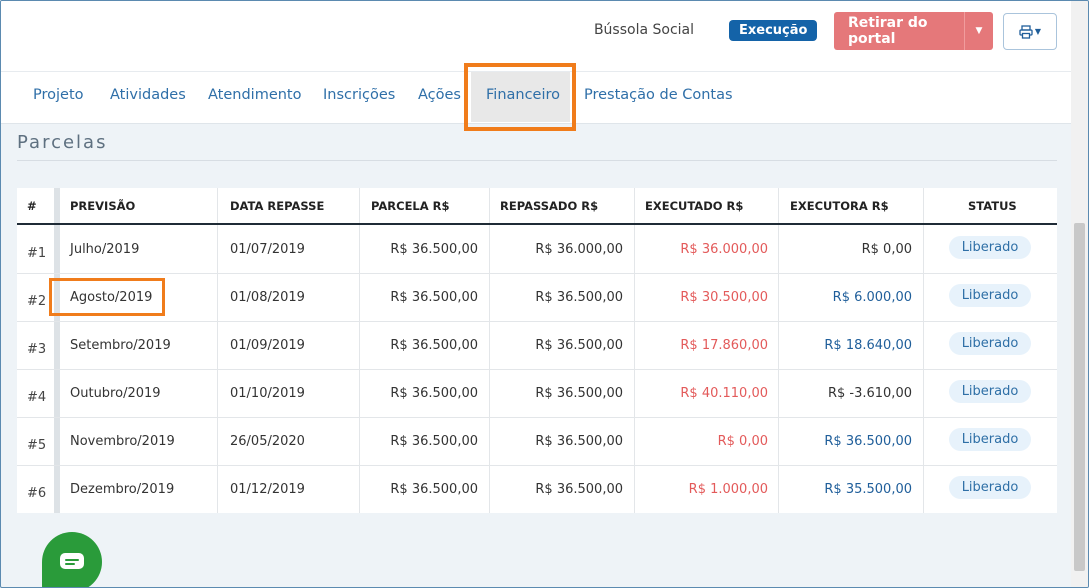  I want to click on row-executora: R$ 0,00, so click(886, 249).